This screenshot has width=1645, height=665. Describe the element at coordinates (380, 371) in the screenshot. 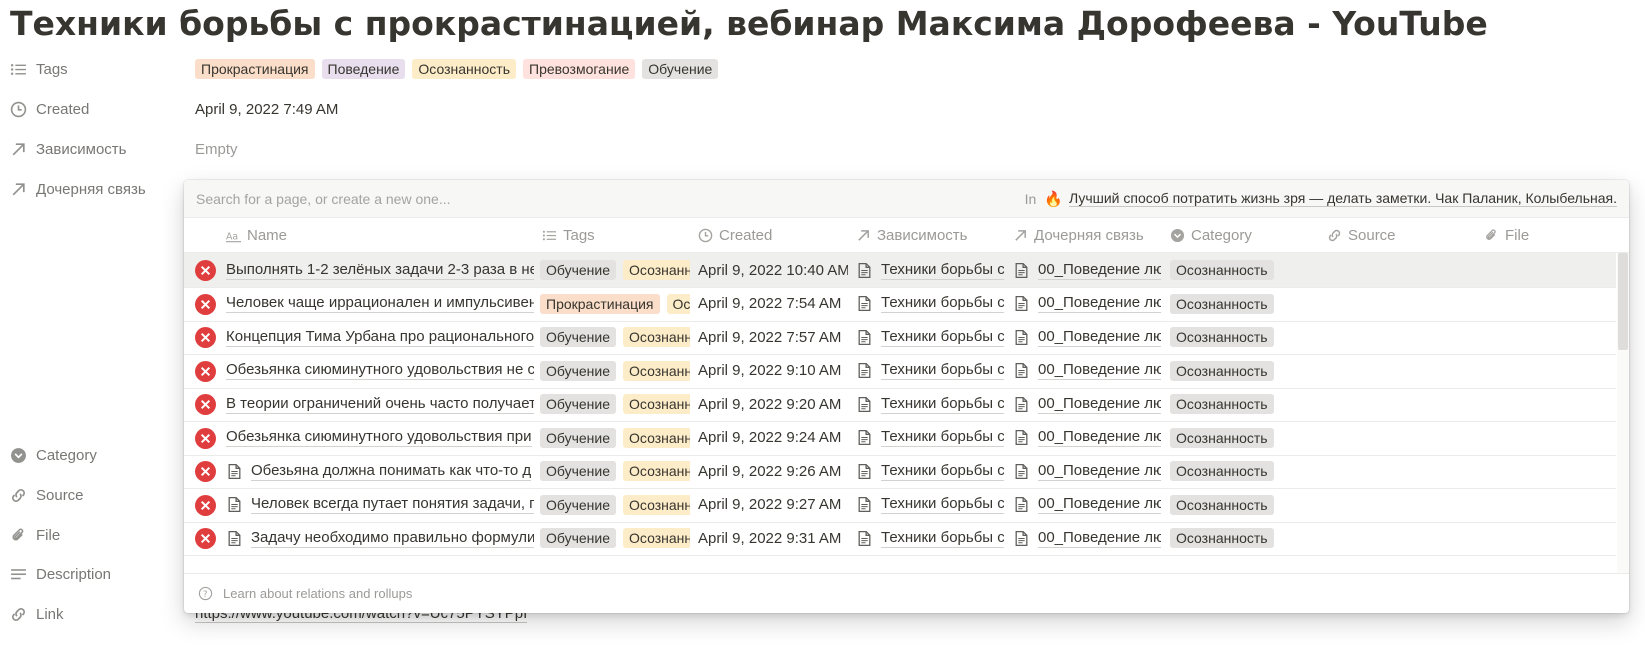

I see `name-cell: Обезьянка сиюминутного удовольствия не с` at that location.